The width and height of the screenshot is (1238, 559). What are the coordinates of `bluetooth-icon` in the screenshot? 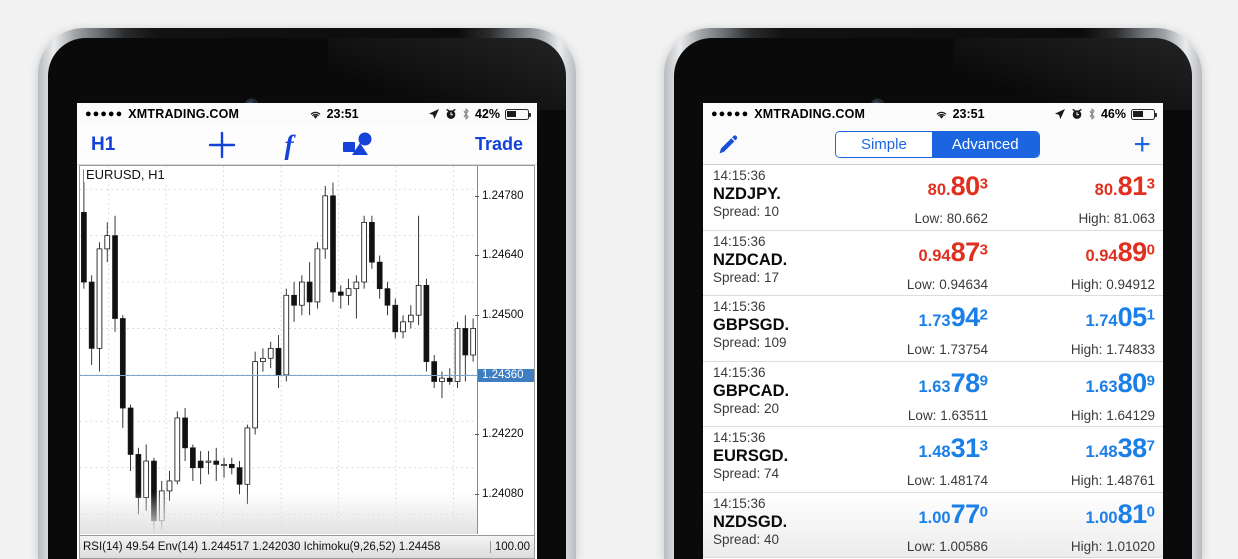 It's located at (466, 114).